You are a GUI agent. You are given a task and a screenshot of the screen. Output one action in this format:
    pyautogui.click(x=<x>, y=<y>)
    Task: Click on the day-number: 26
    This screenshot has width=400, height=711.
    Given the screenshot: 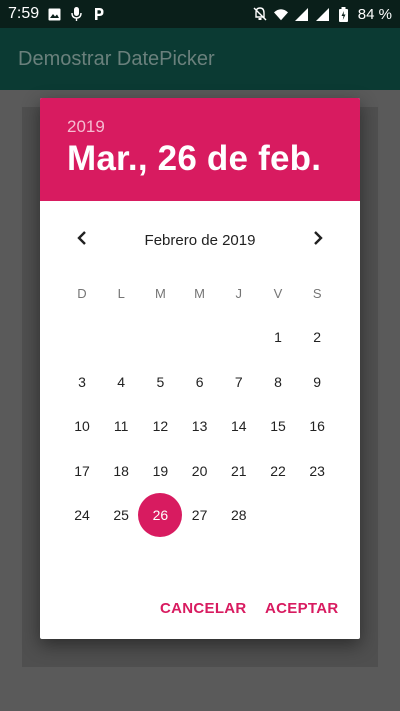 What is the action you would take?
    pyautogui.click(x=160, y=515)
    